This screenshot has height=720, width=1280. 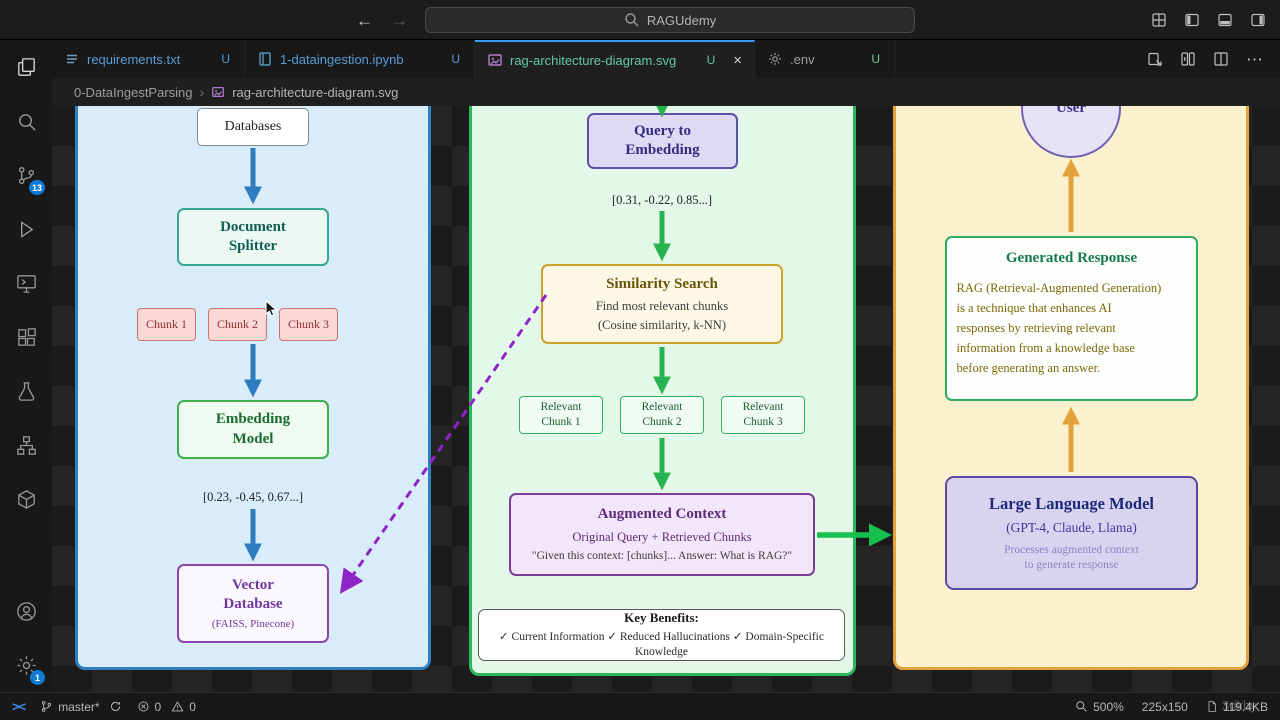 What do you see at coordinates (177, 706) in the screenshot?
I see `warning-icon` at bounding box center [177, 706].